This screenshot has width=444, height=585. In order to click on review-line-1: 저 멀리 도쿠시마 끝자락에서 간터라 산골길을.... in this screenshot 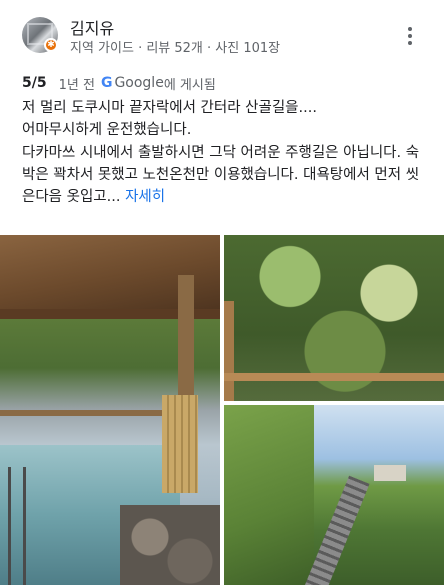, I will do `click(169, 108)`.